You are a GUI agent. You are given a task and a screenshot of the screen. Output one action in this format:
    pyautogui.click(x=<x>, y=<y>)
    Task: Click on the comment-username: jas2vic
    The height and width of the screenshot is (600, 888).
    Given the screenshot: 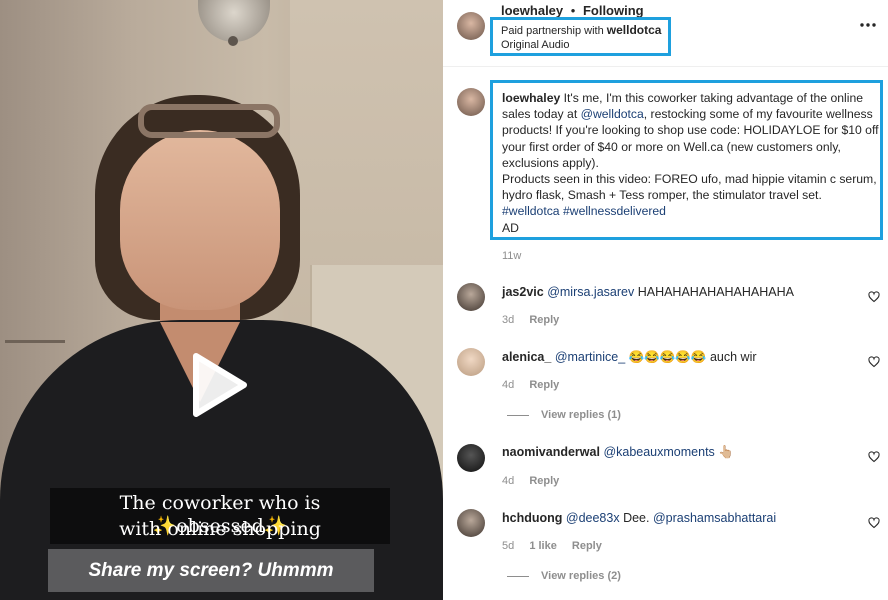 What is the action you would take?
    pyautogui.click(x=523, y=292)
    